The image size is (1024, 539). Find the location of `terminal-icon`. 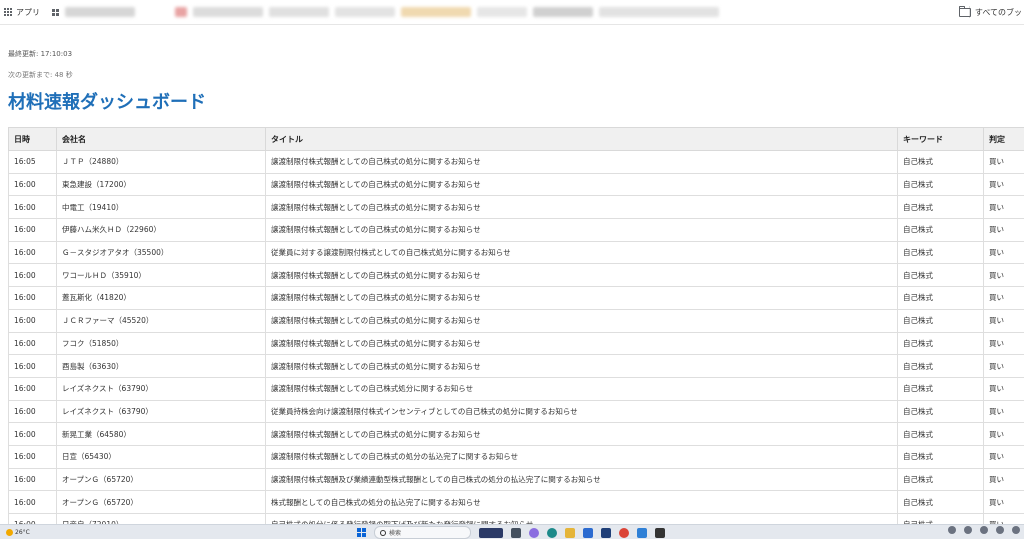

terminal-icon is located at coordinates (660, 533).